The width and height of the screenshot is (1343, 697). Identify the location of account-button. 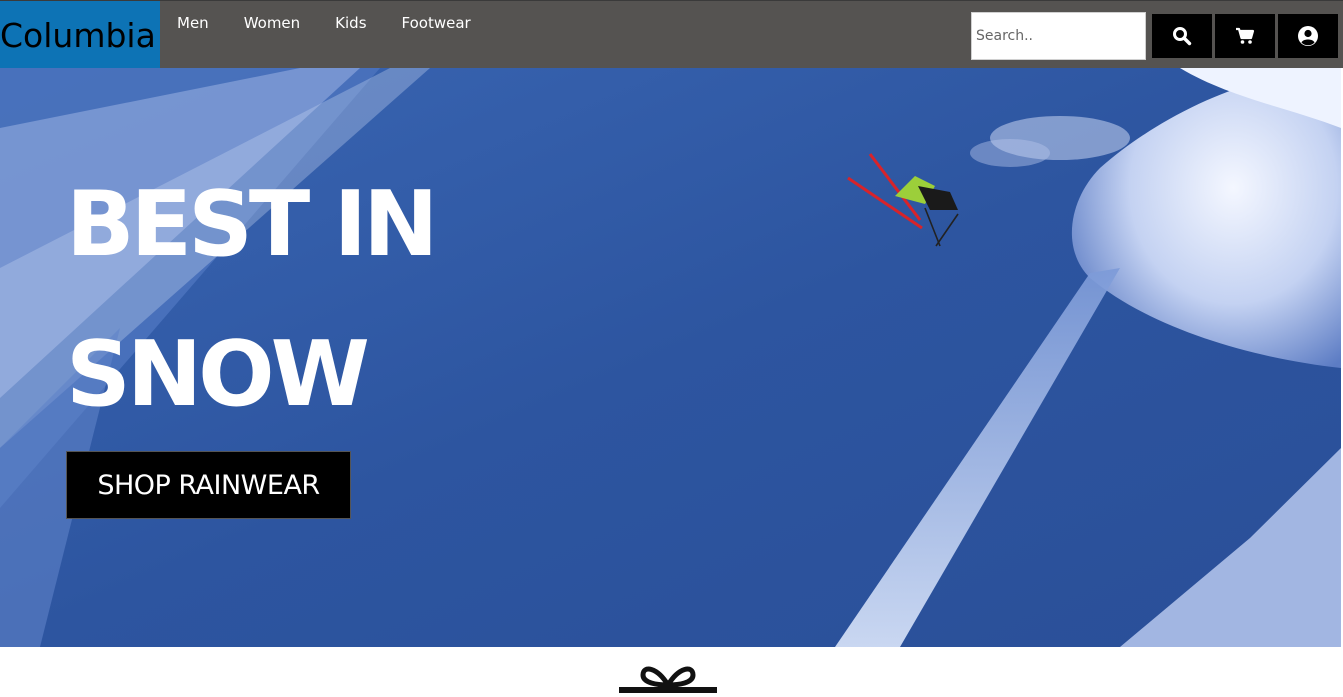
(1308, 36).